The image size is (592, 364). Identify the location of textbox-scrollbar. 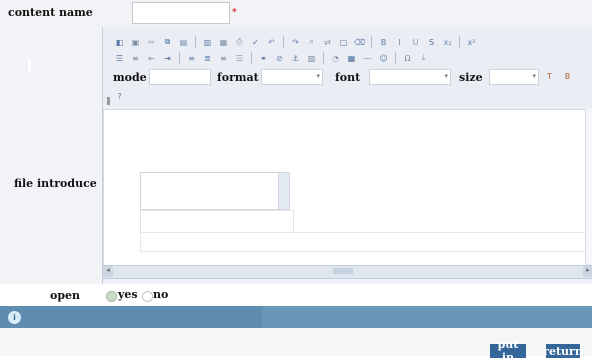
(283, 191).